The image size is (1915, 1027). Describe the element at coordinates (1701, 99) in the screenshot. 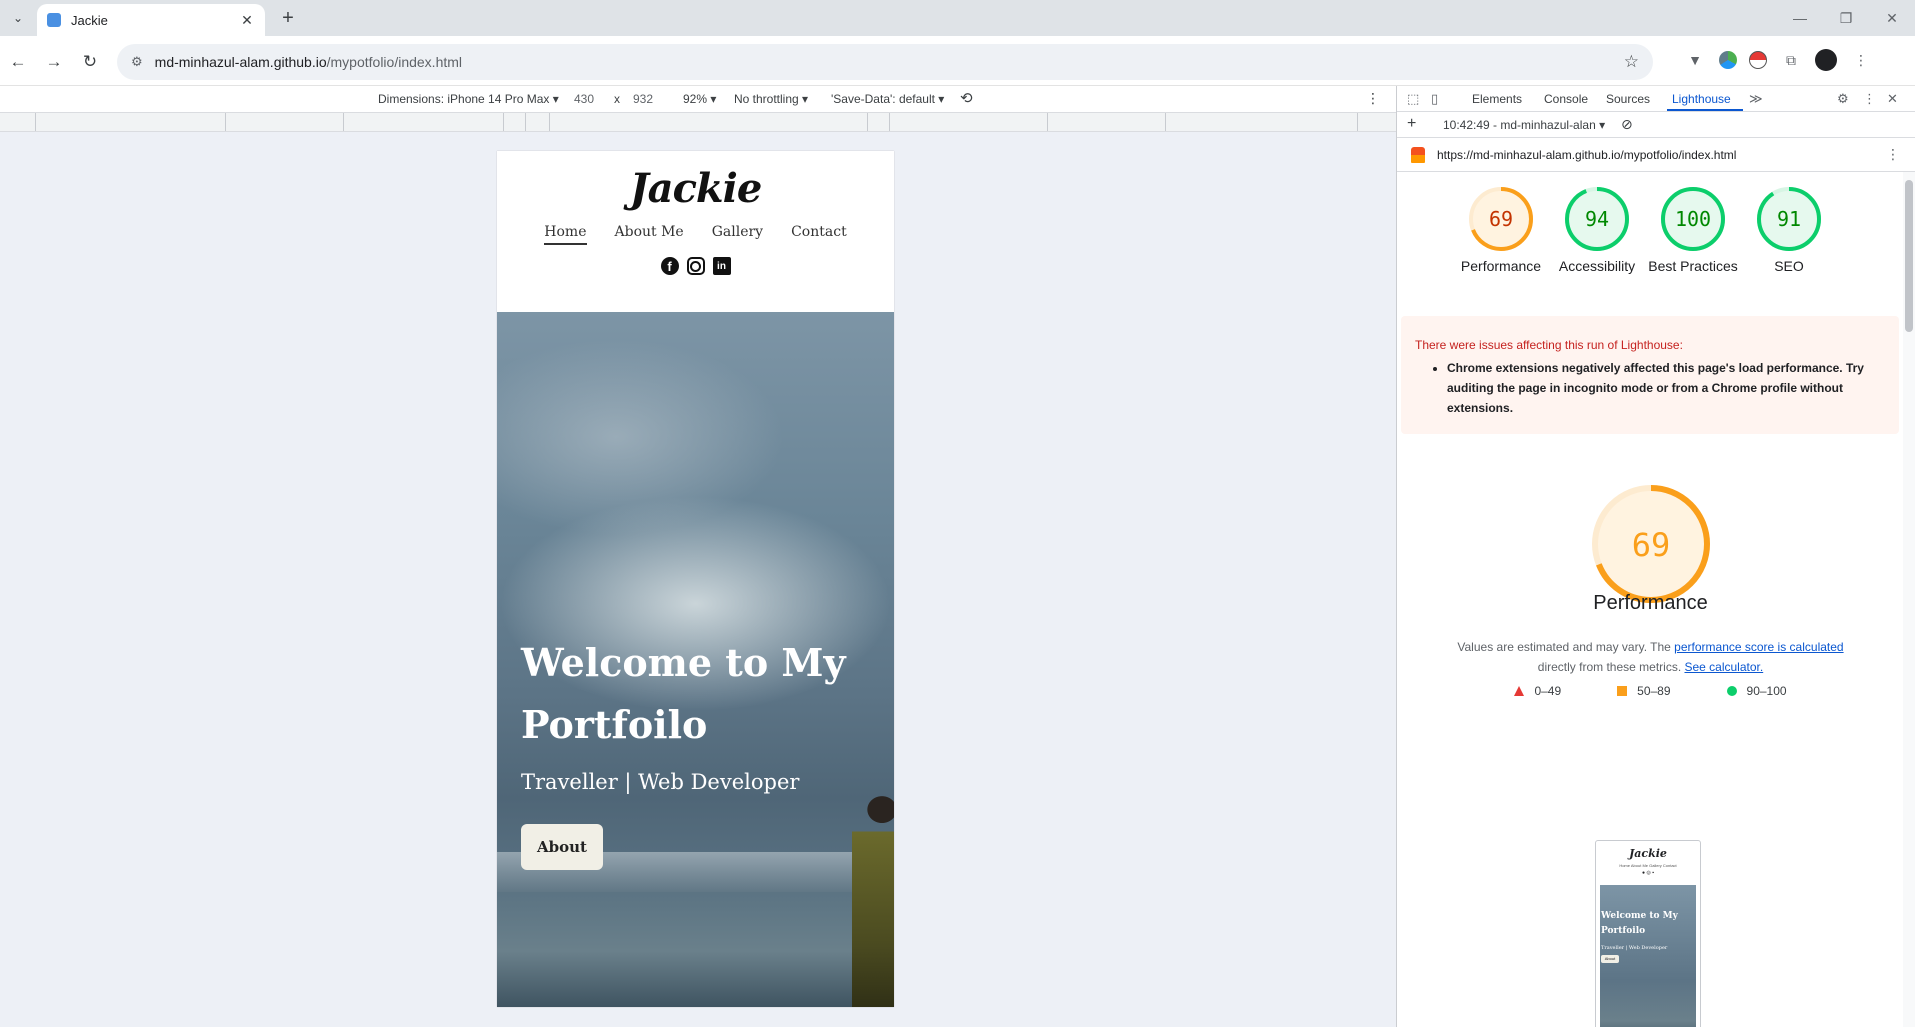

I see `tab-lighthouse: Lighthouse` at that location.